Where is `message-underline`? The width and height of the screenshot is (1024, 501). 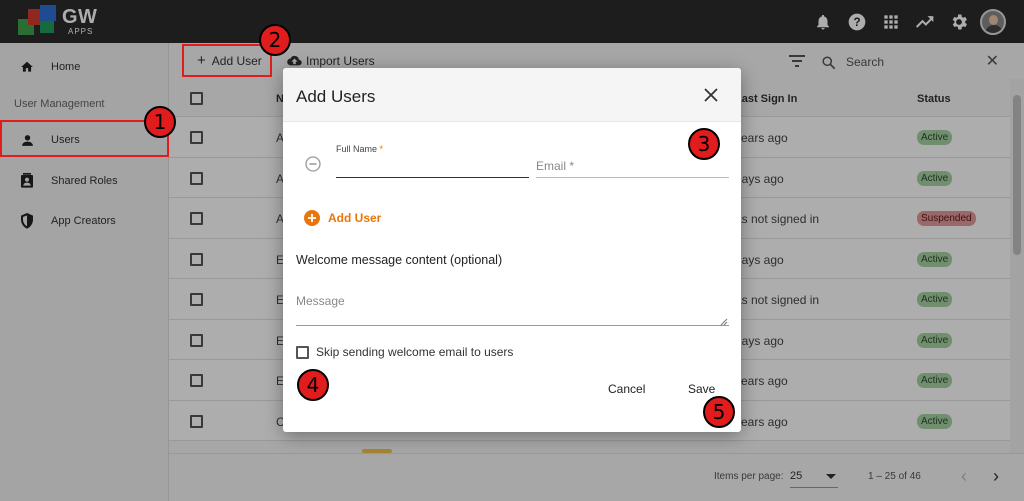 message-underline is located at coordinates (512, 325).